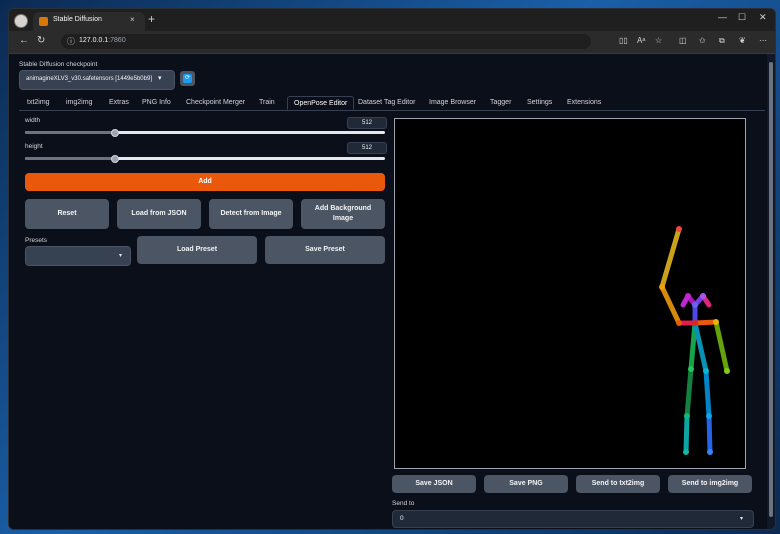  Describe the element at coordinates (115, 133) in the screenshot. I see `width-slider-handle` at that location.